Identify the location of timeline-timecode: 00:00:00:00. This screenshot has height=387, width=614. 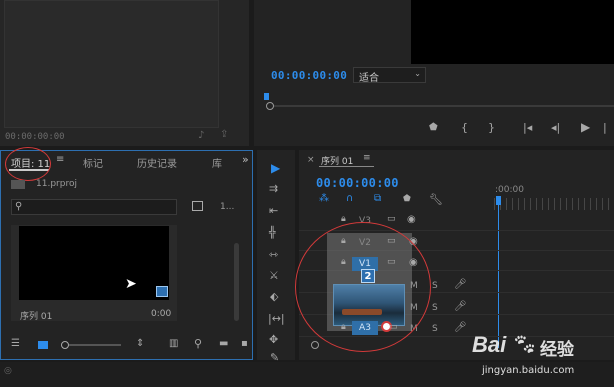
(357, 183).